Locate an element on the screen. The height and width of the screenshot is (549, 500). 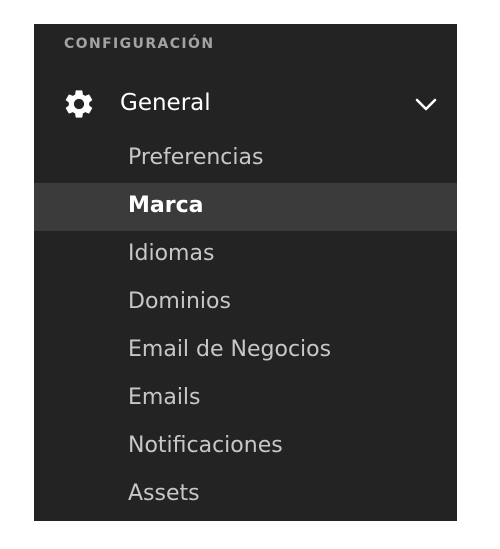
sidebar-item-label: Assets is located at coordinates (164, 493).